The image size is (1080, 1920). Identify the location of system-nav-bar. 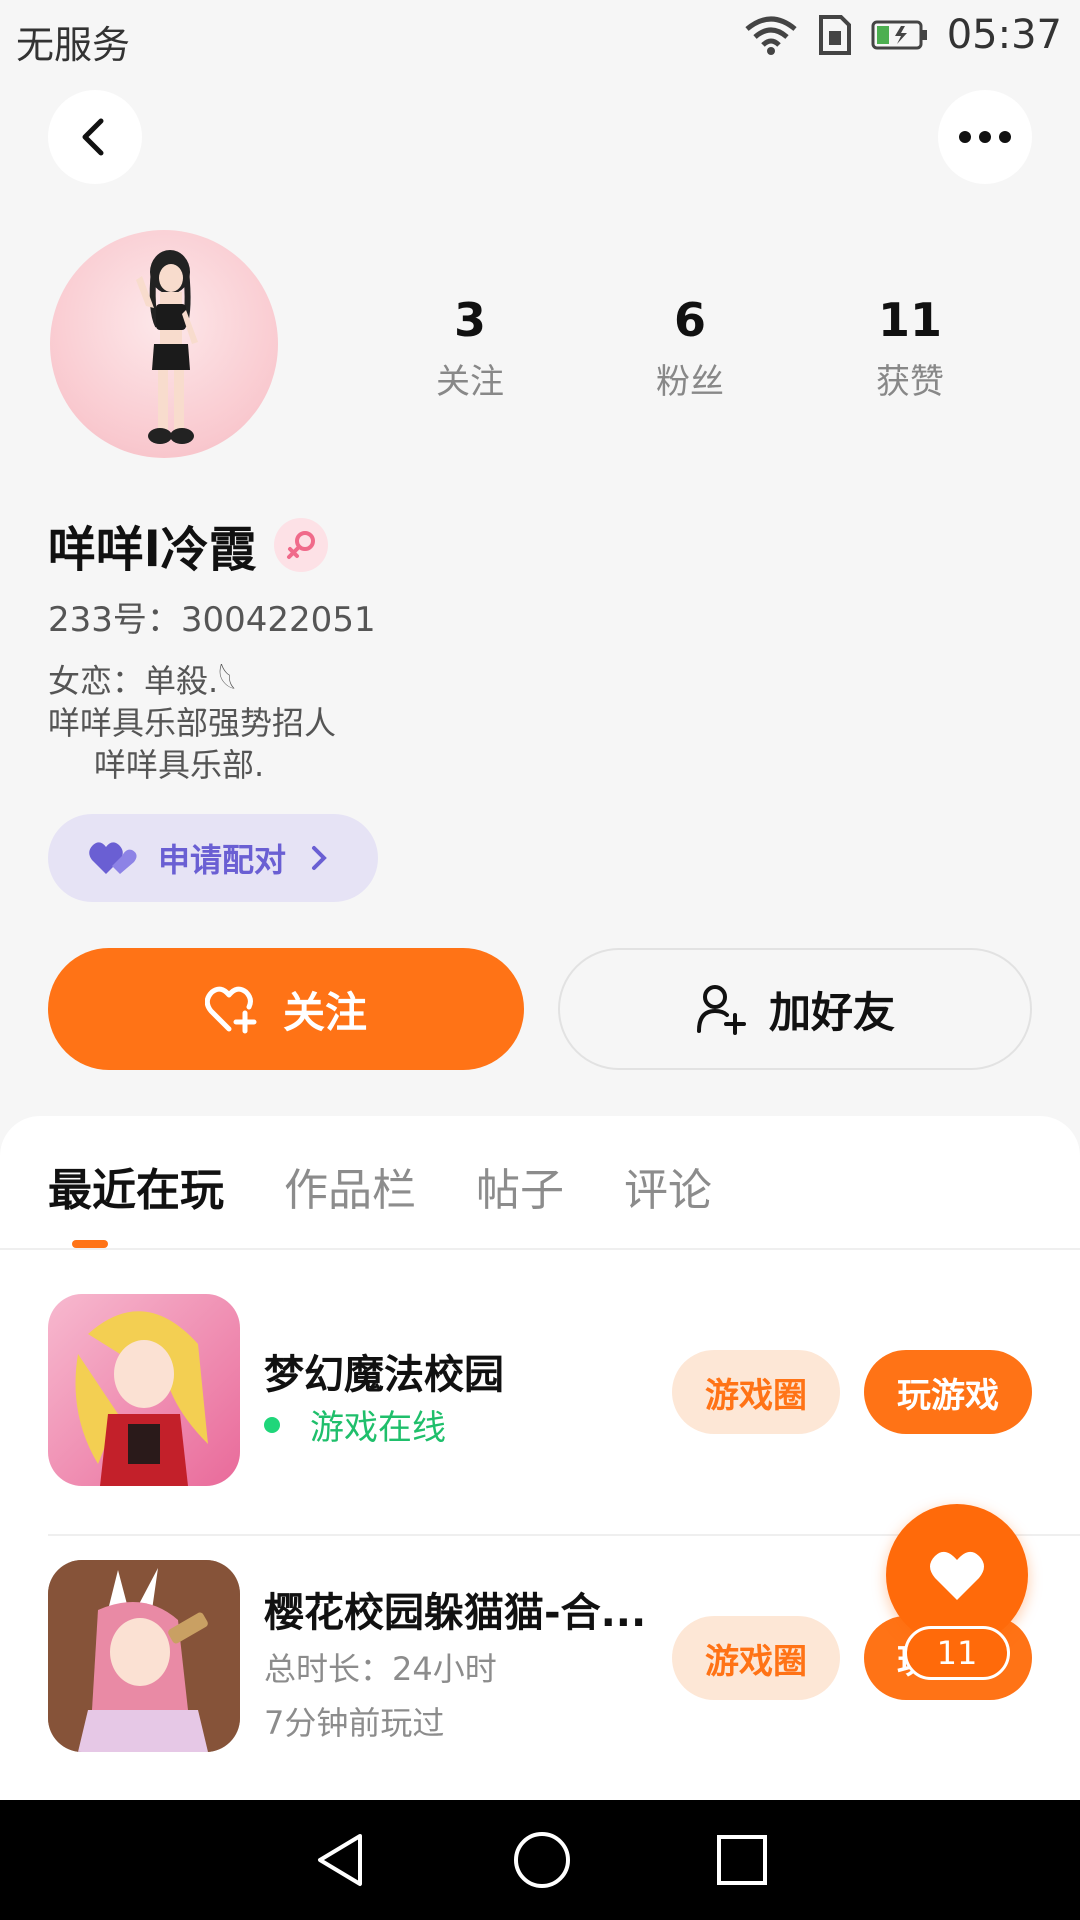
(540, 1860).